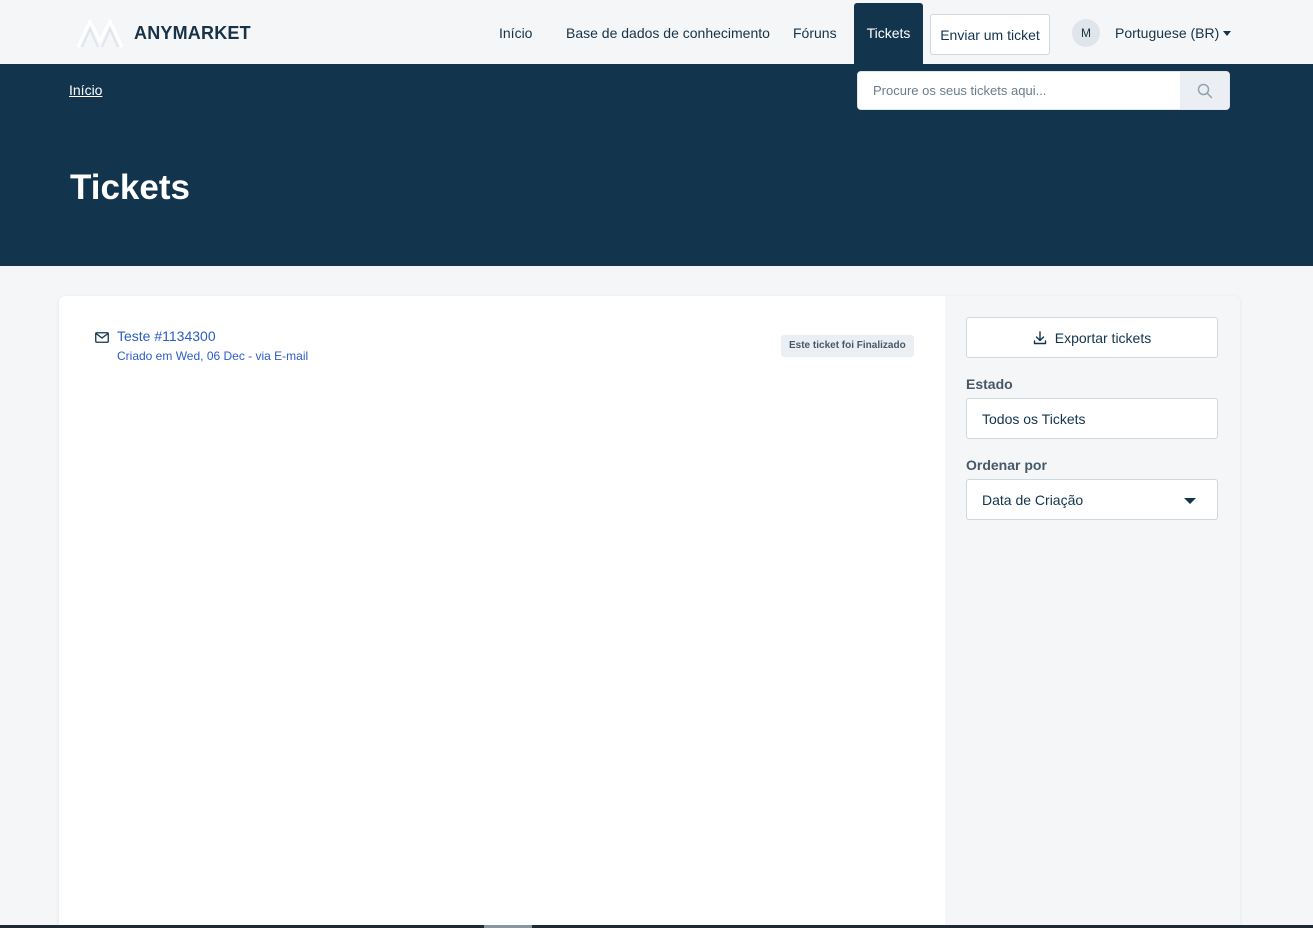  I want to click on ticket-title-link: Teste #1134300, so click(166, 336).